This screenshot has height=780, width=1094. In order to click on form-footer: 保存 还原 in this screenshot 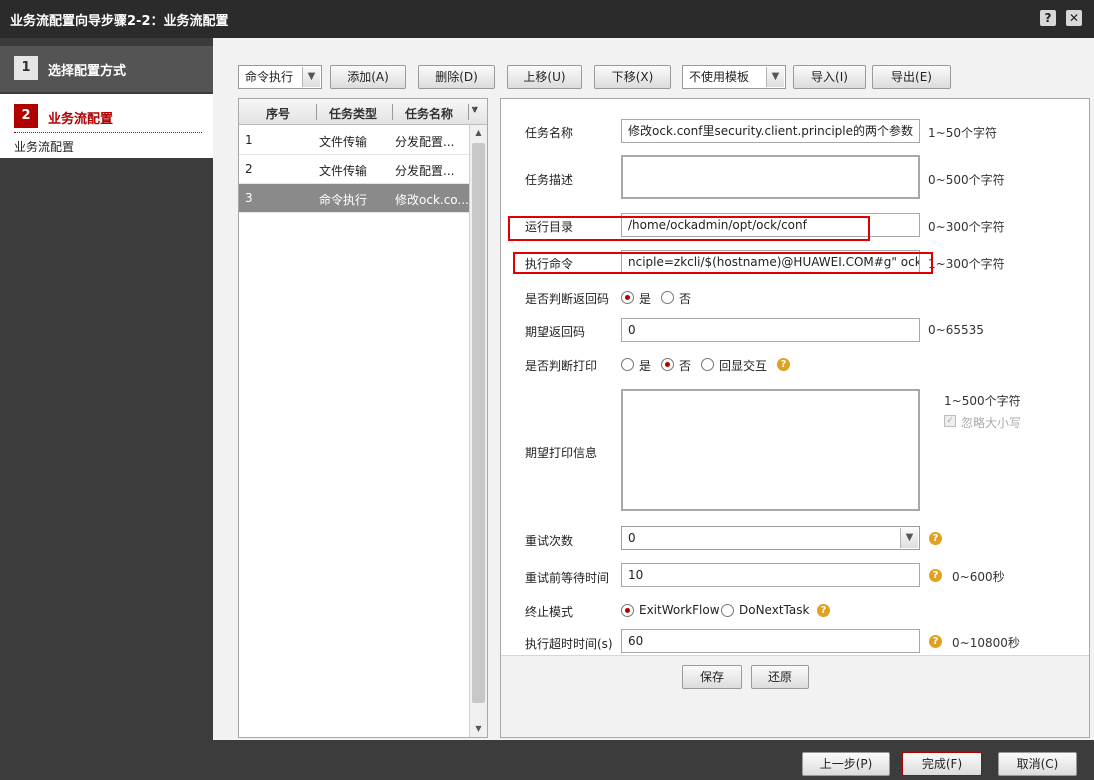, I will do `click(795, 696)`.